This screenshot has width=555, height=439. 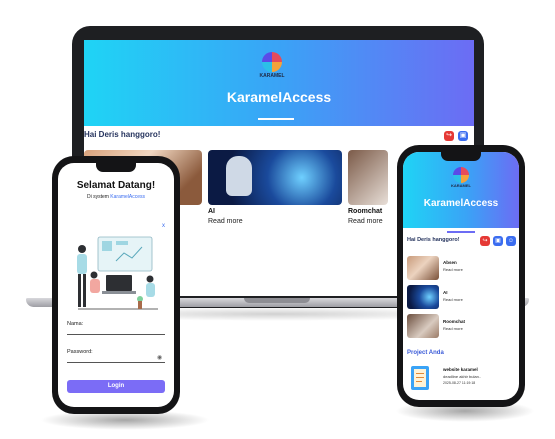 I want to click on list-link-roomchat: Read more, so click(x=453, y=328).